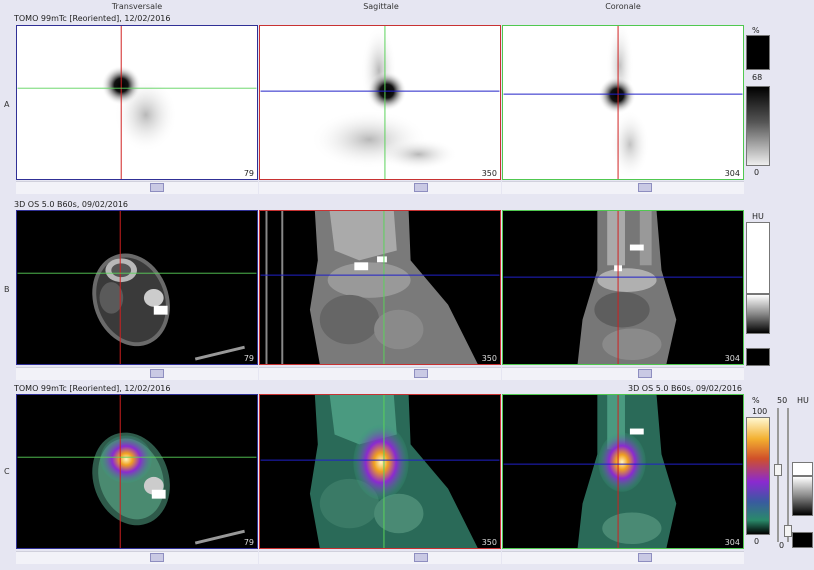 This screenshot has height=570, width=814. Describe the element at coordinates (756, 30) in the screenshot. I see `colorbar-a-unit: %` at that location.